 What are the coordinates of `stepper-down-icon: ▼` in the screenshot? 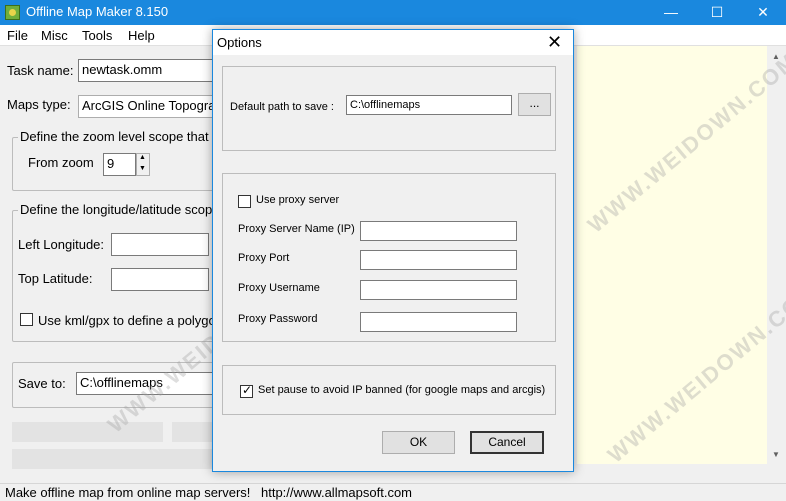 It's located at (142, 168).